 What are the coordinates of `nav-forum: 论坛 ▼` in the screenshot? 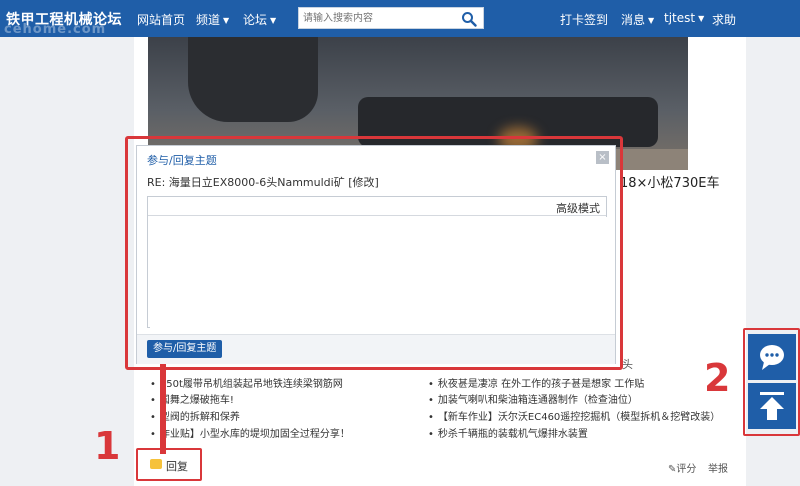 It's located at (259, 19).